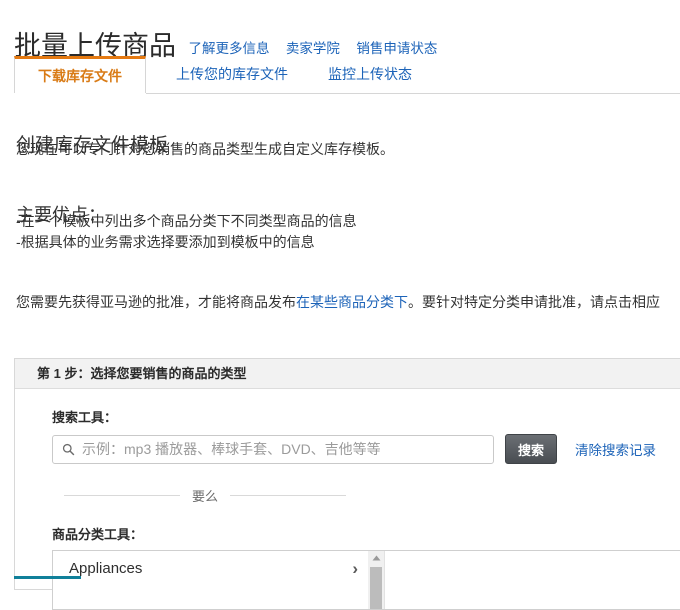 Image resolution: width=680 pixels, height=610 pixels. What do you see at coordinates (396, 48) in the screenshot?
I see `header-link-selling-application-status: 销售申请状态` at bounding box center [396, 48].